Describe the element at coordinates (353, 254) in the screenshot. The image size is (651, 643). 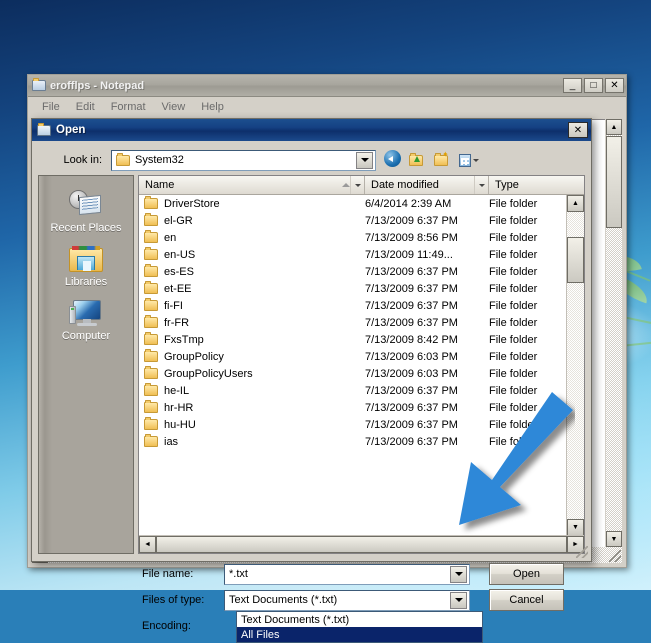
I see `table-row: en-US7/13/2009 11:49...File folder` at that location.